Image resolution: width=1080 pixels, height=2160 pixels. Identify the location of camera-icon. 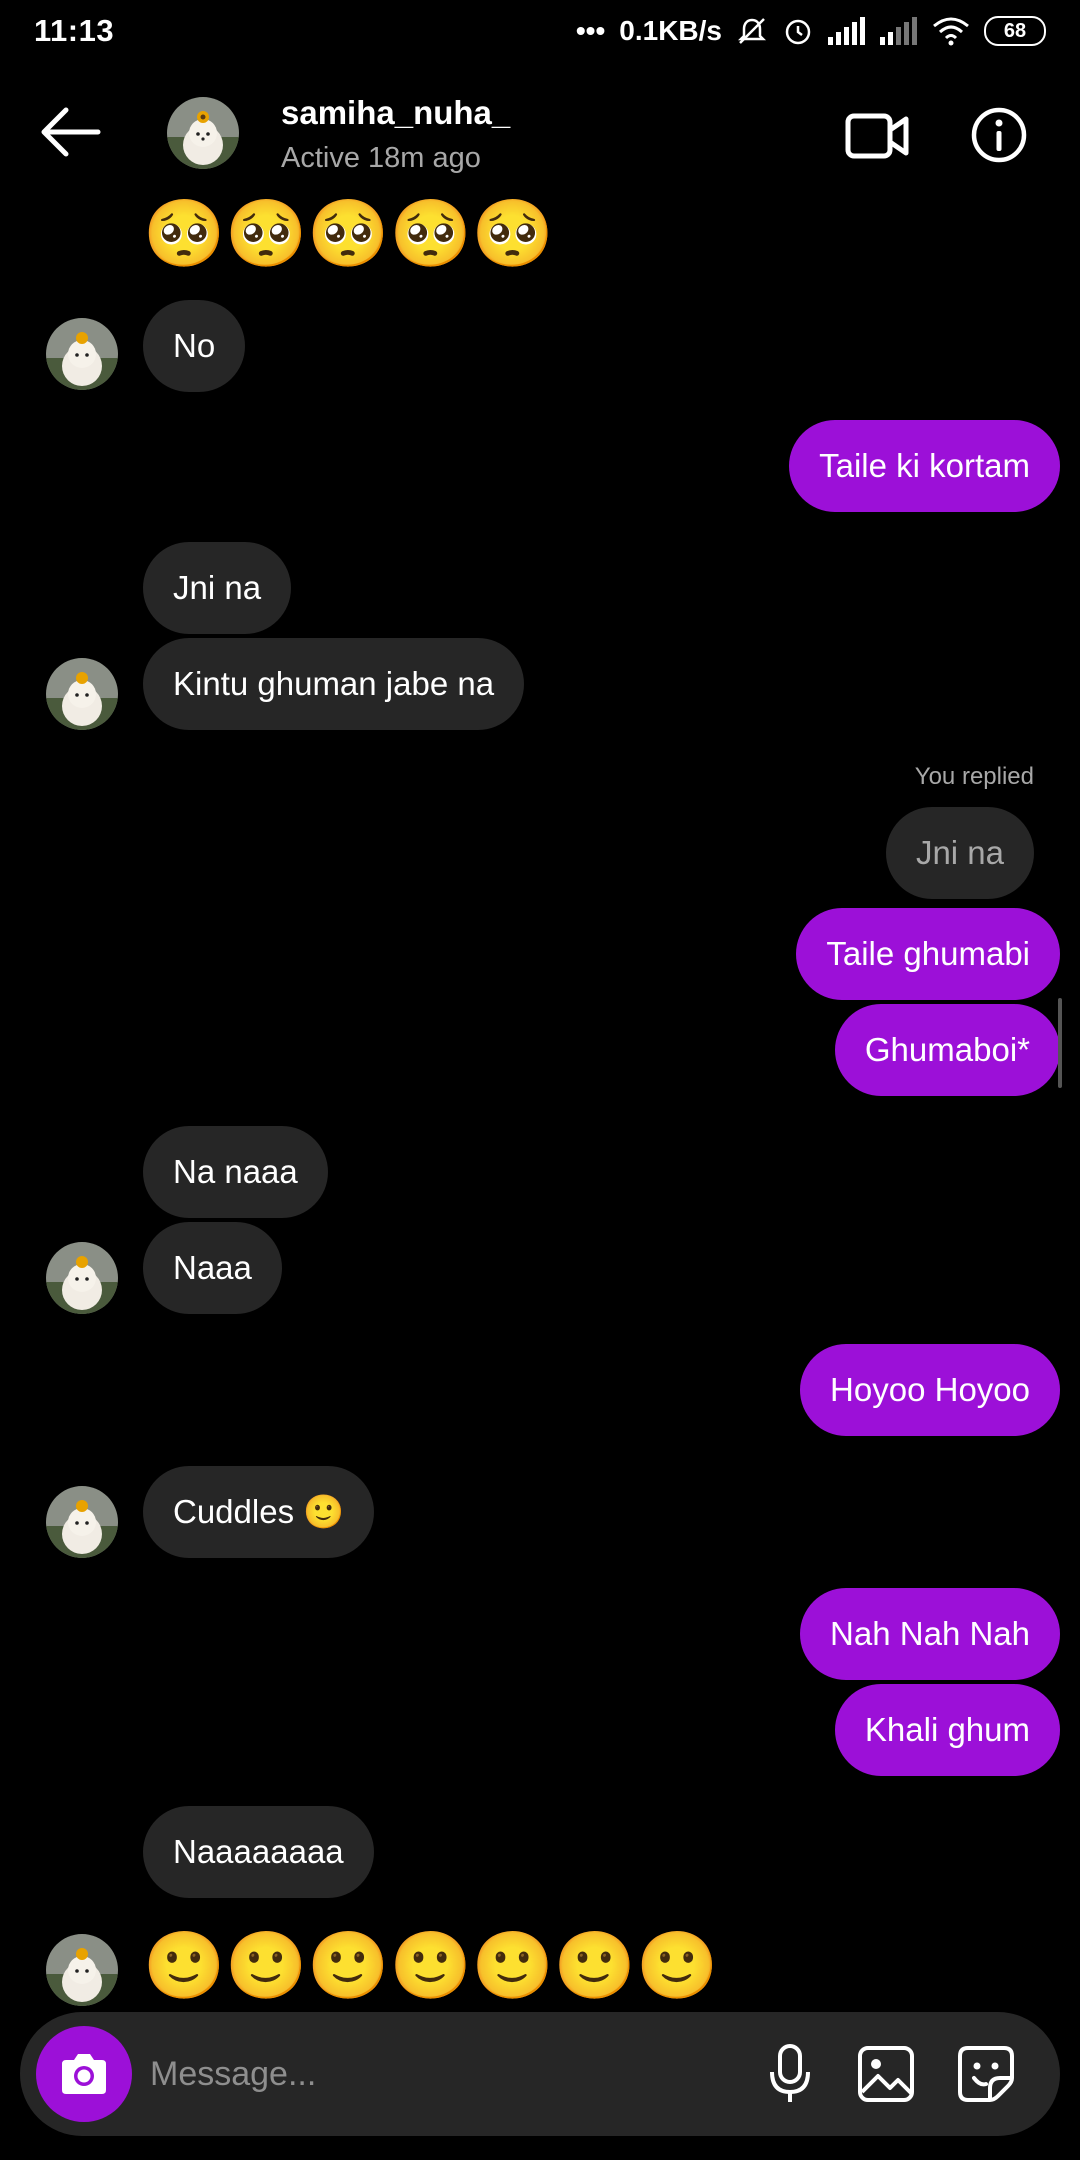
(84, 2074).